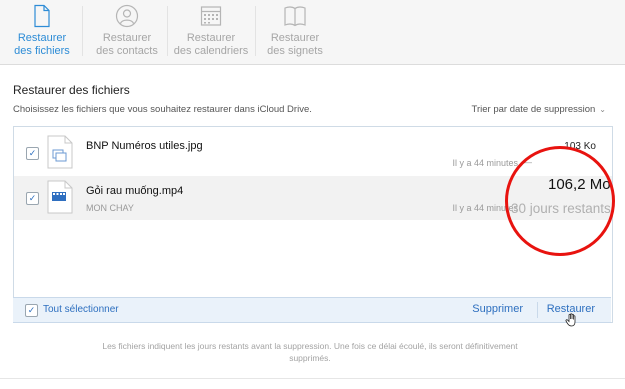 The image size is (625, 389). I want to click on tab-label-line2: des contacts, so click(127, 51).